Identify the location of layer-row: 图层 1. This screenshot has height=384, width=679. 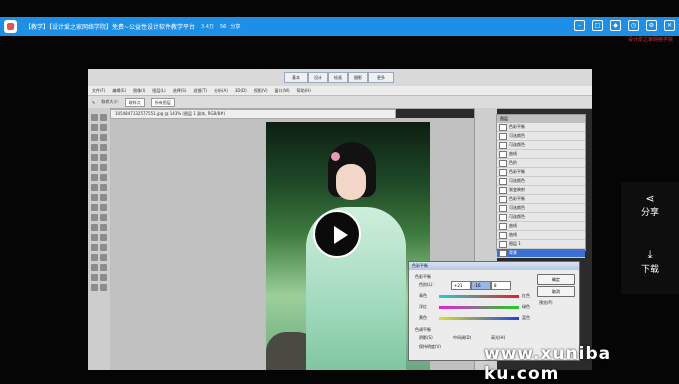
(541, 244).